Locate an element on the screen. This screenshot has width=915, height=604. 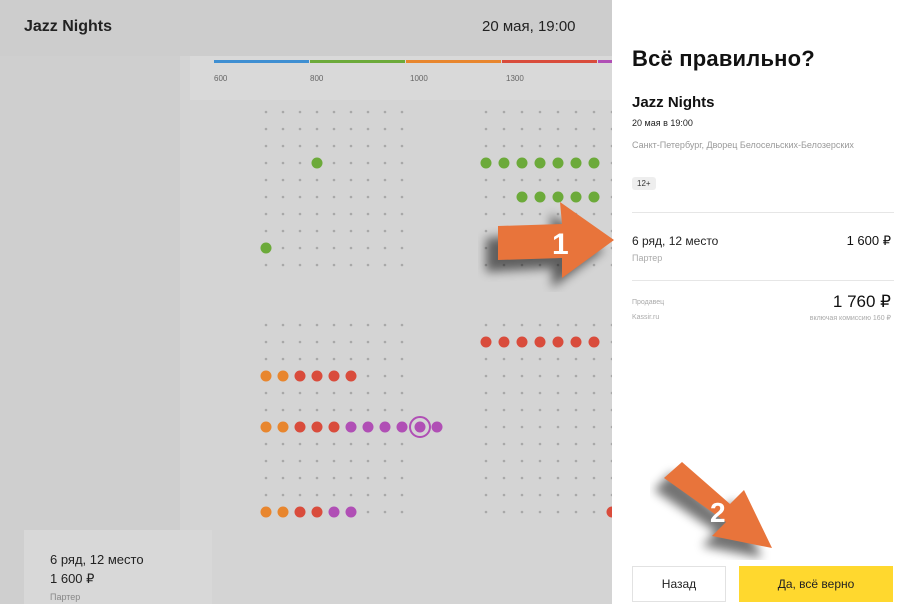
confirm-button: Да, всё верно is located at coordinates (816, 584).